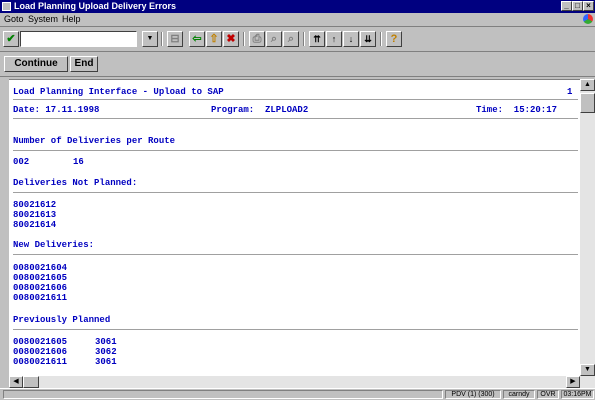 The width and height of the screenshot is (595, 400). Describe the element at coordinates (548, 394) in the screenshot. I see `status-mode: OVR` at that location.